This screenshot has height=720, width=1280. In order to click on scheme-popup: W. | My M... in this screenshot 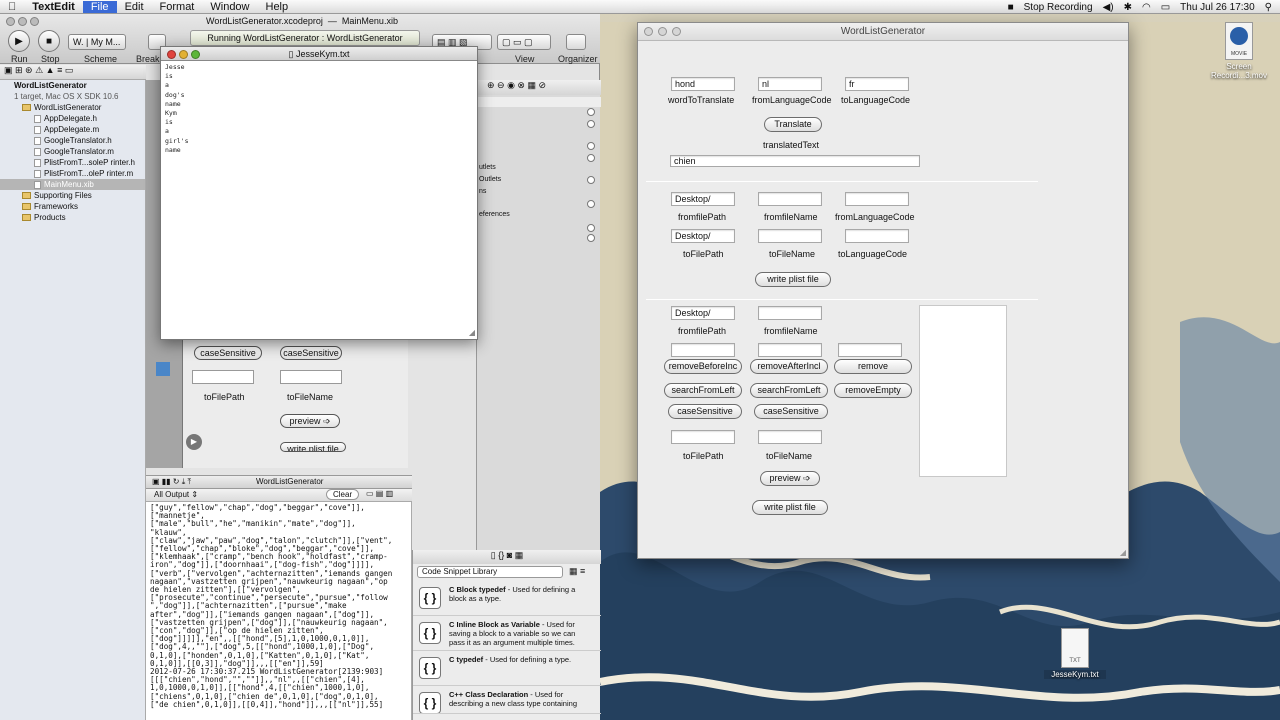, I will do `click(97, 42)`.